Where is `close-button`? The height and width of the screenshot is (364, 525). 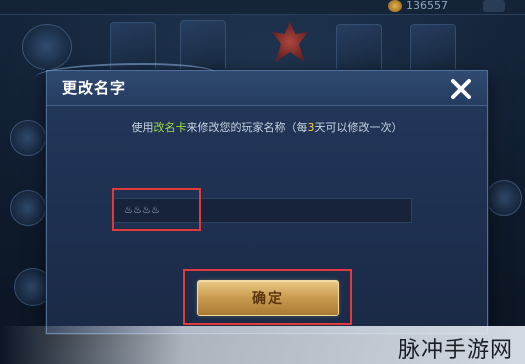 close-button is located at coordinates (461, 89).